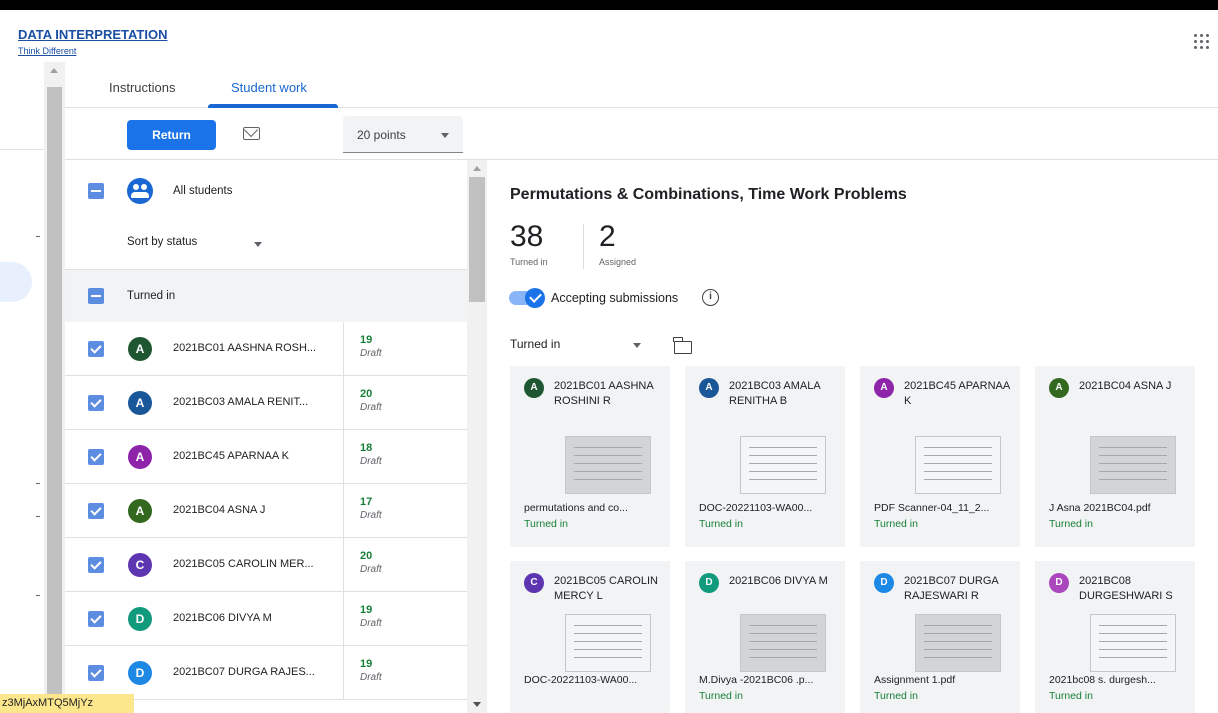 This screenshot has height=713, width=1218. I want to click on list-scrollbar, so click(477, 436).